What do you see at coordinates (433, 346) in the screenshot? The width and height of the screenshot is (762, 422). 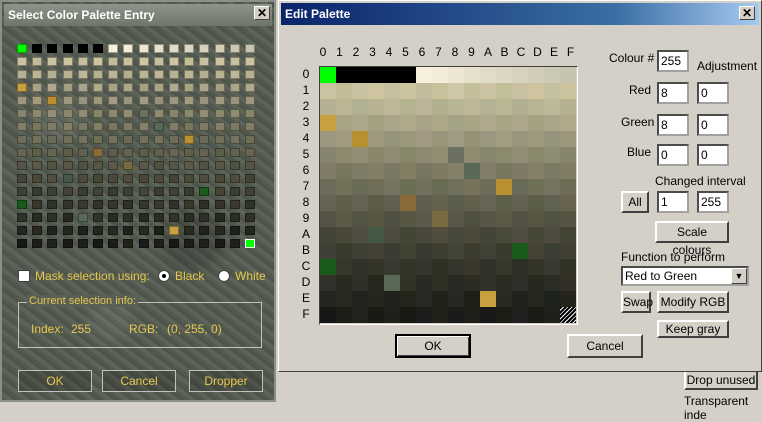 I see `ok-button: OK` at bounding box center [433, 346].